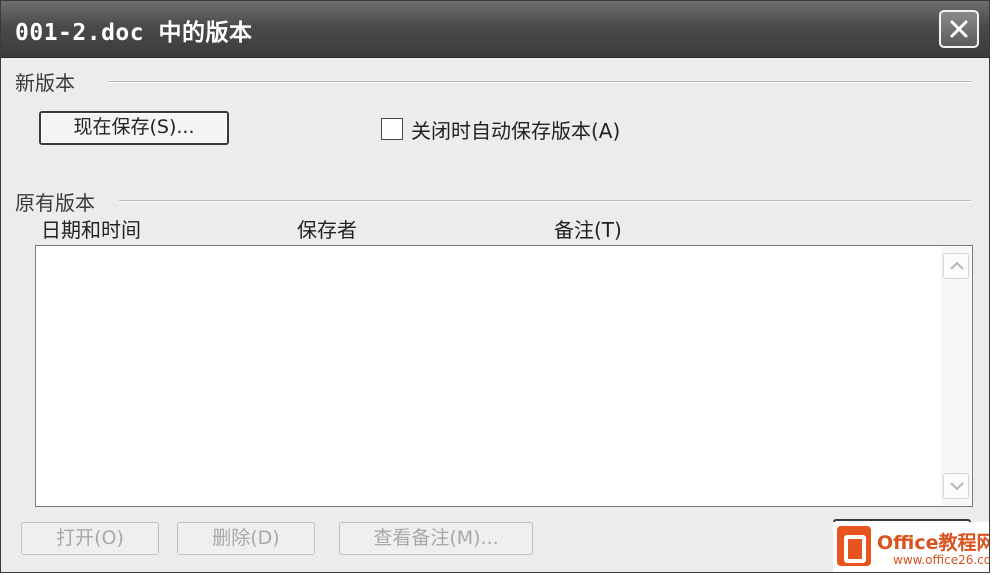 The image size is (992, 575). Describe the element at coordinates (956, 376) in the screenshot. I see `vertical-scrollbar` at that location.